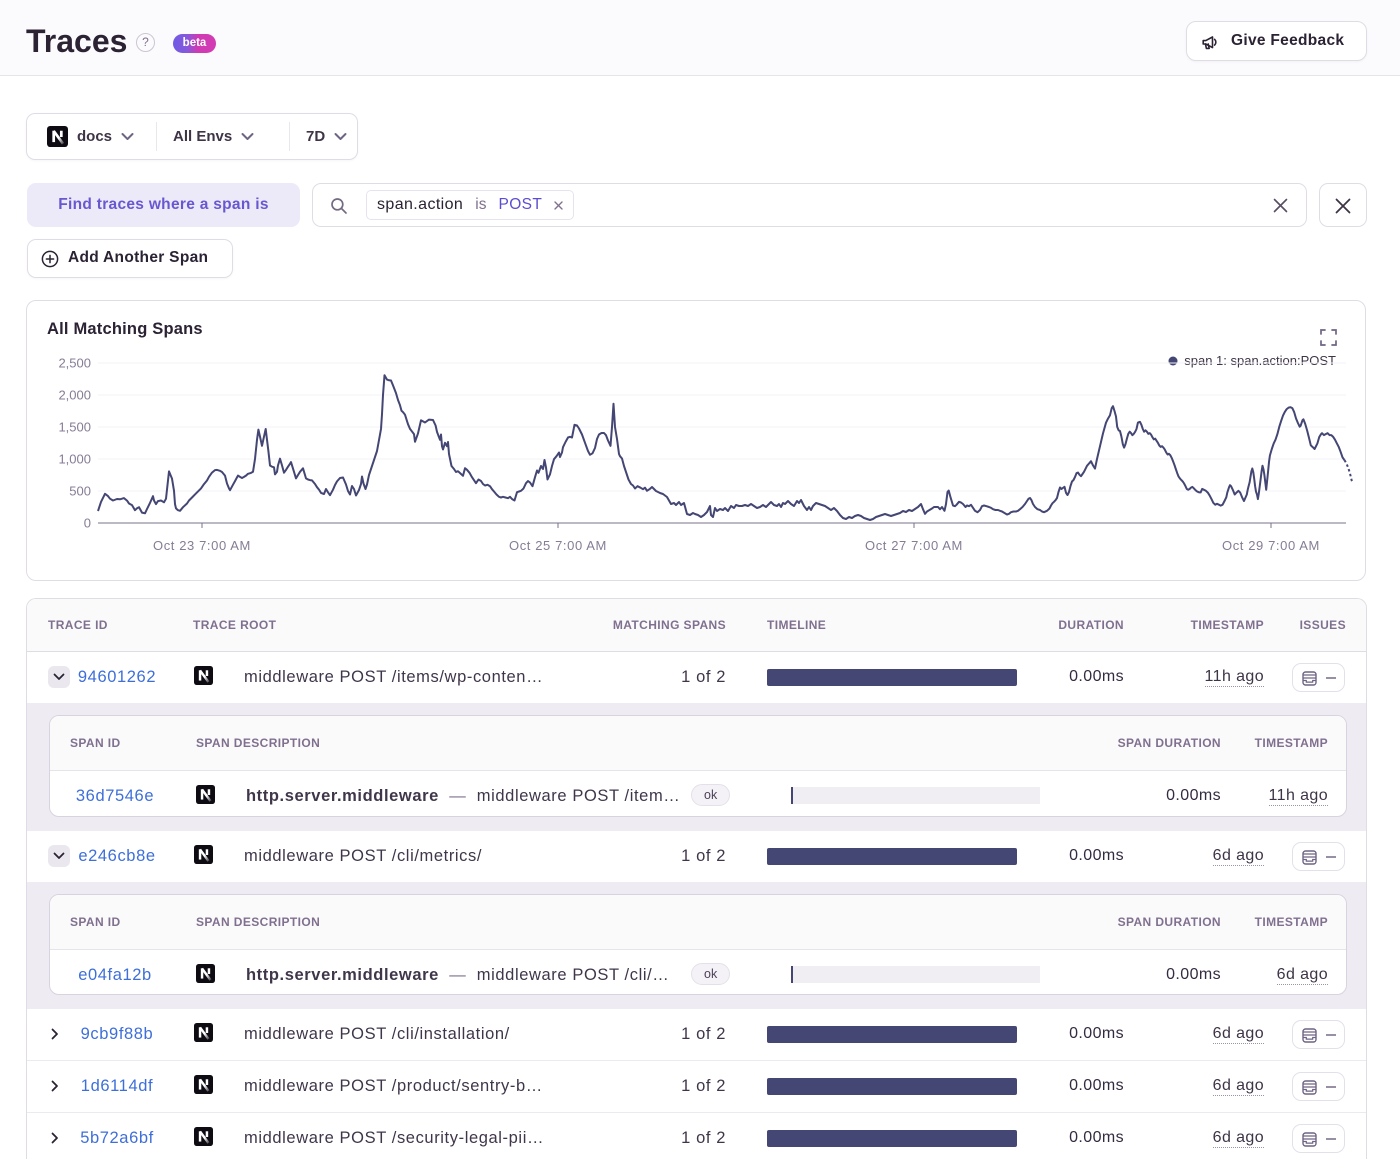 This screenshot has width=1400, height=1159. What do you see at coordinates (558, 545) in the screenshot?
I see `svg-text: Oct 25 7:00 AM` at bounding box center [558, 545].